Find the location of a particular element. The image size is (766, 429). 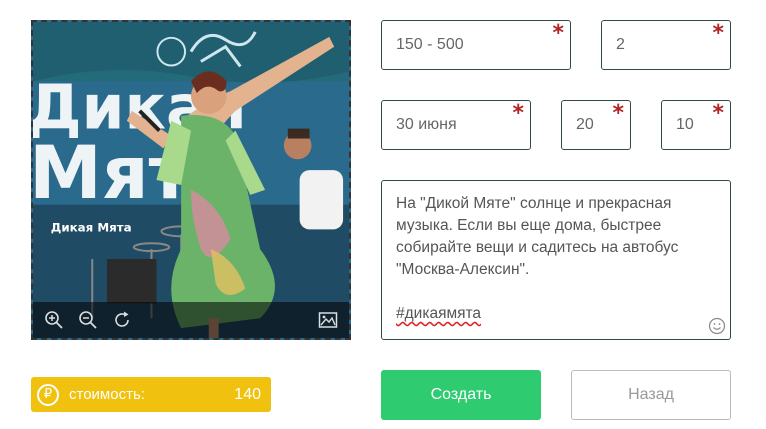

description-line: собирайте вещи и садитесь на автобус is located at coordinates (537, 247).